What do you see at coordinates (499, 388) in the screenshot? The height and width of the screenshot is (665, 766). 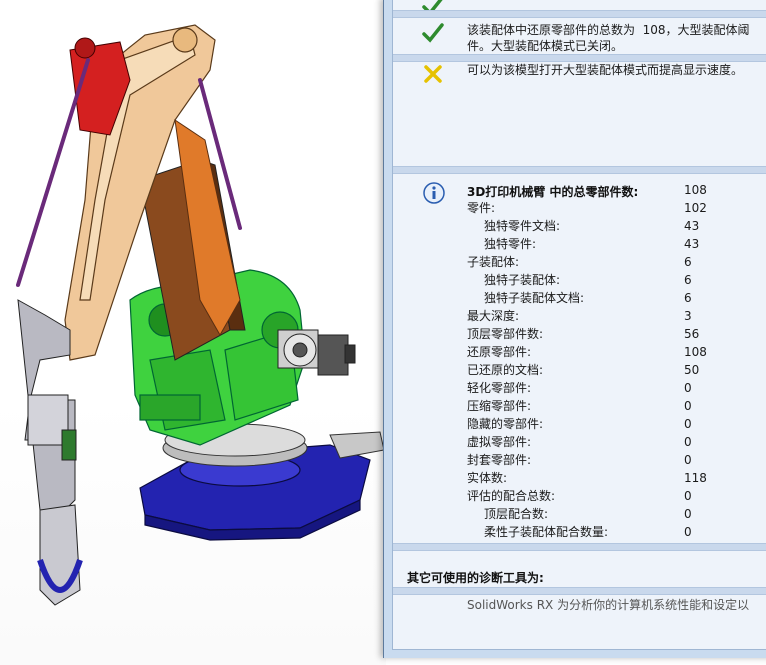 I see `stat-label: 轻化零部件:` at bounding box center [499, 388].